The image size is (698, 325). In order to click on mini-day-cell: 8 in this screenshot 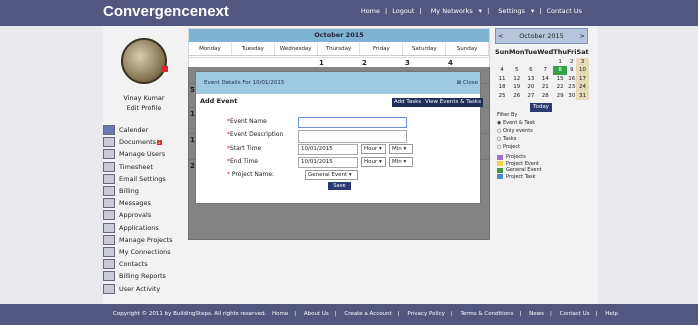, I will do `click(560, 70)`.